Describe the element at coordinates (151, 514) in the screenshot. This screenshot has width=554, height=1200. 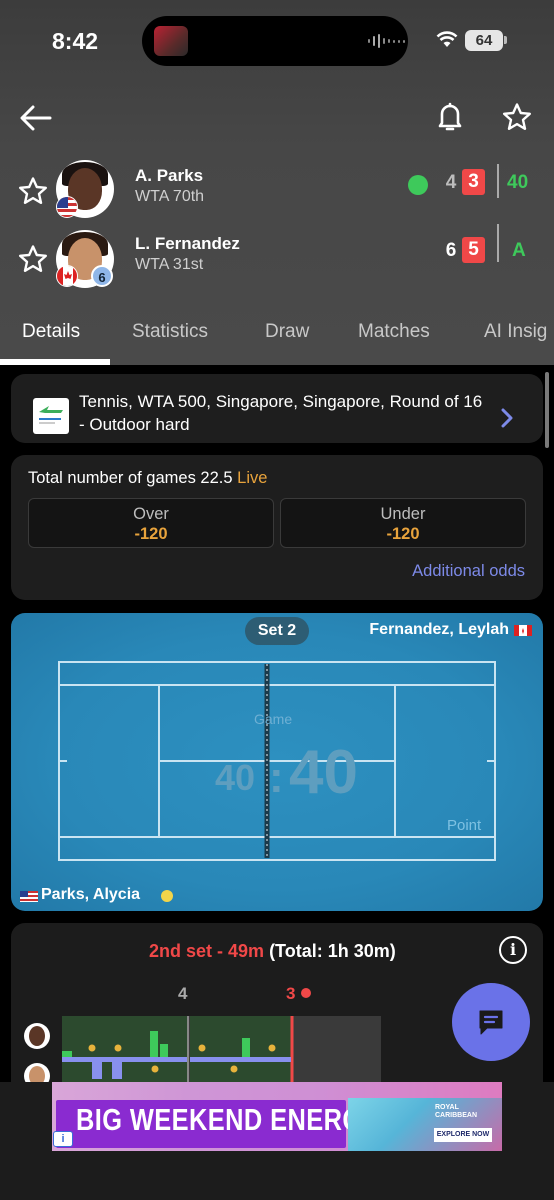
I see `over-label: Over` at that location.